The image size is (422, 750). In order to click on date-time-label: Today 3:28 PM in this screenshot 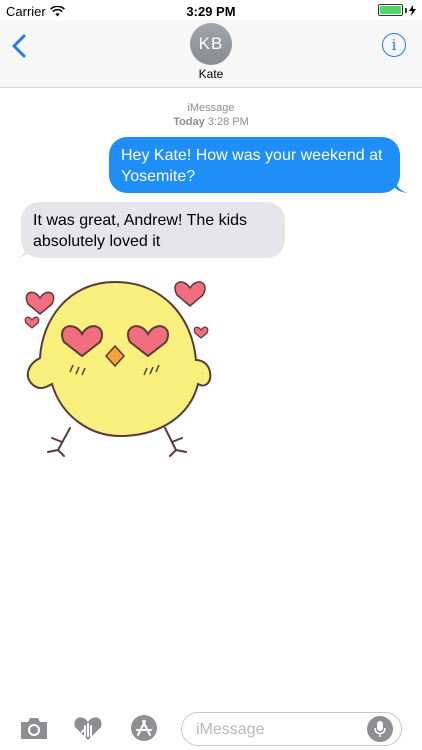, I will do `click(211, 122)`.